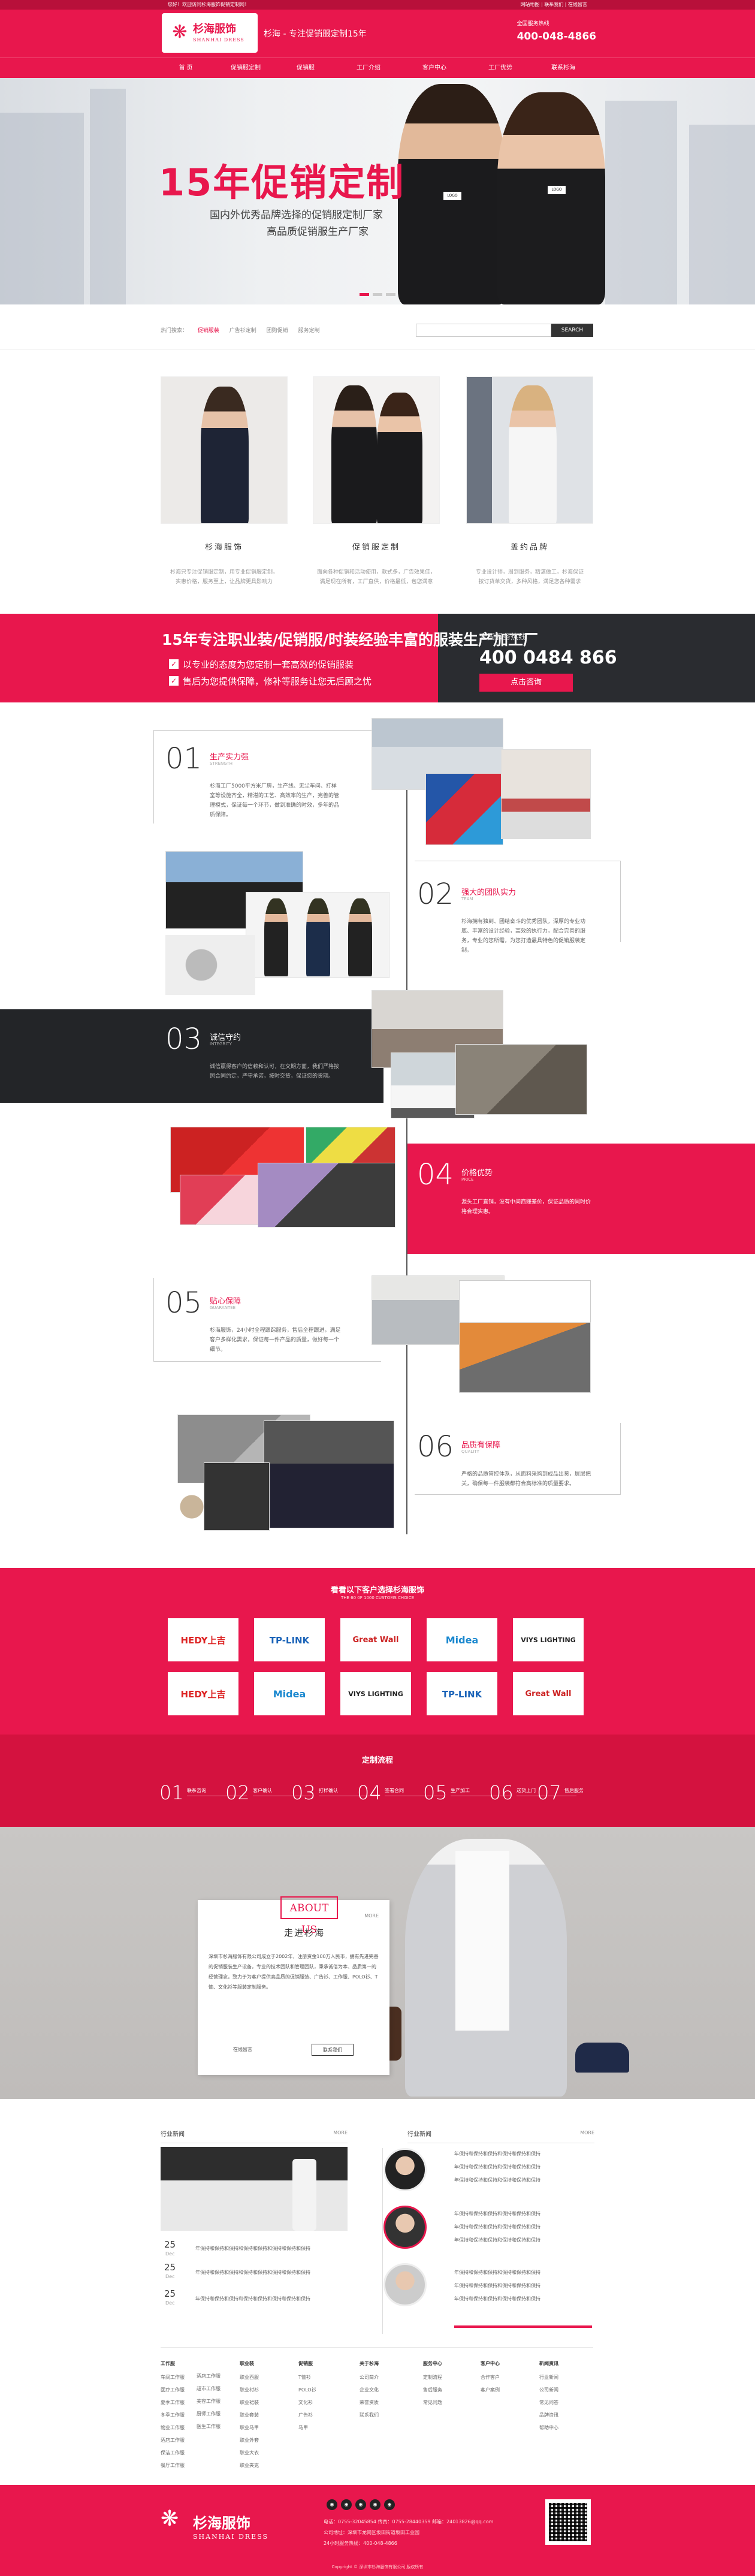 The width and height of the screenshot is (755, 2576). What do you see at coordinates (173, 2427) in the screenshot?
I see `footer-link: 物业工作服` at bounding box center [173, 2427].